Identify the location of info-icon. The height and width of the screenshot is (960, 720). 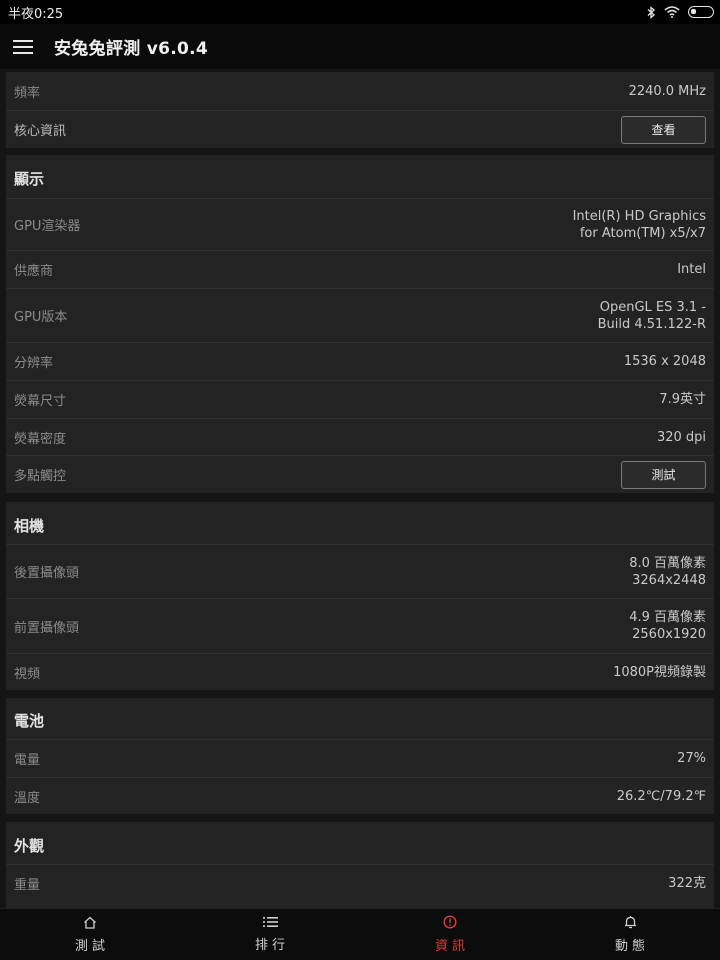
(450, 922).